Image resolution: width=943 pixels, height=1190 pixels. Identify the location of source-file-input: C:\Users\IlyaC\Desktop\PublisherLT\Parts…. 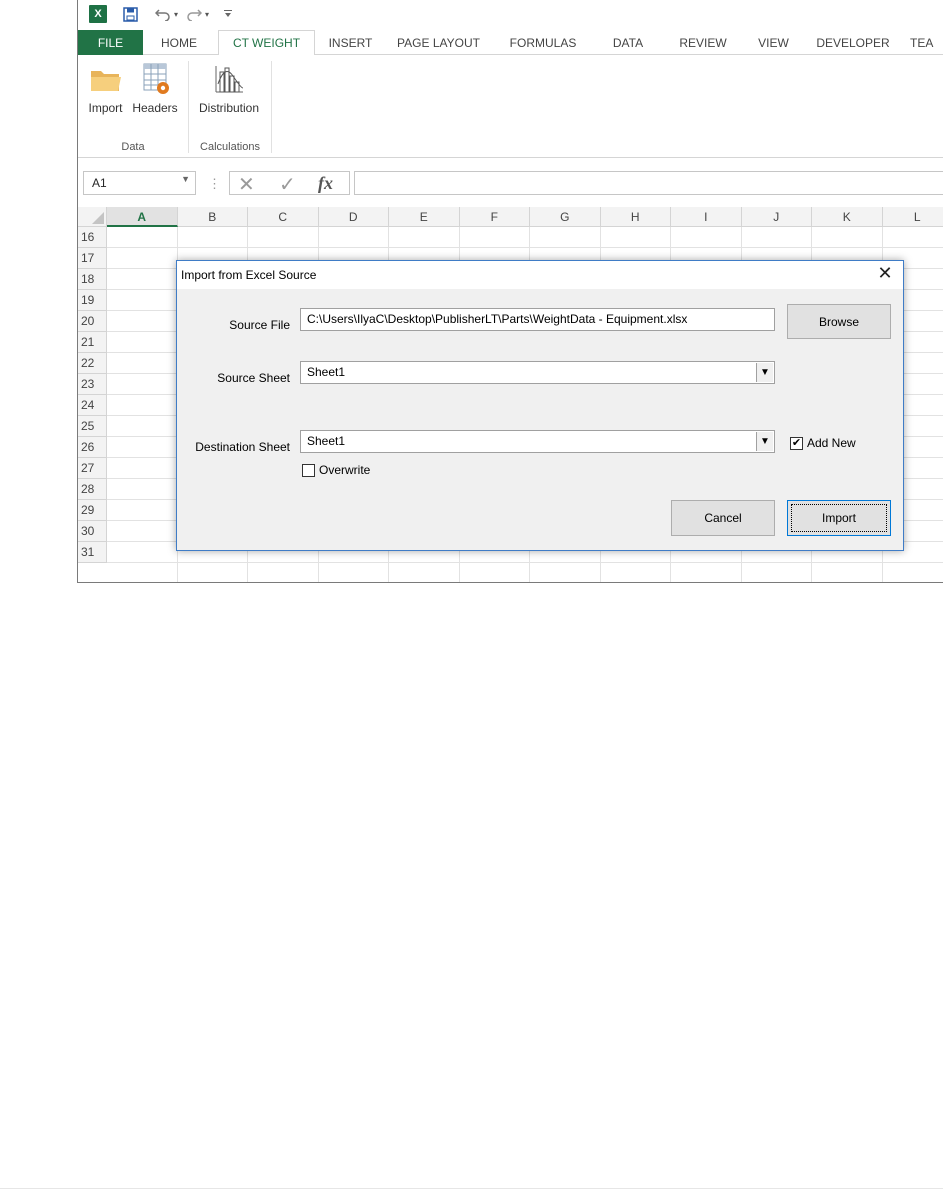
(537, 319).